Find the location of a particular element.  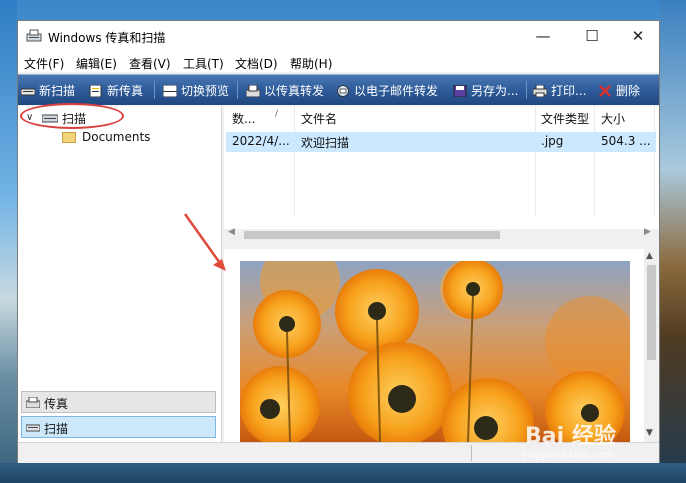

maximize-button: ☐ is located at coordinates (592, 36).